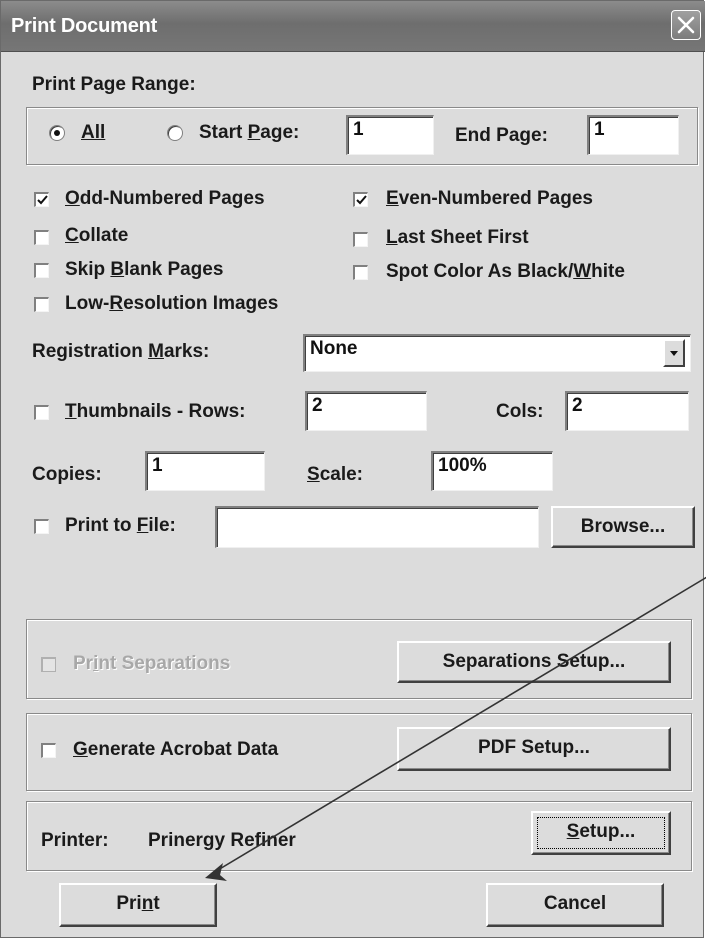  I want to click on registration-marks-select: None, so click(497, 353).